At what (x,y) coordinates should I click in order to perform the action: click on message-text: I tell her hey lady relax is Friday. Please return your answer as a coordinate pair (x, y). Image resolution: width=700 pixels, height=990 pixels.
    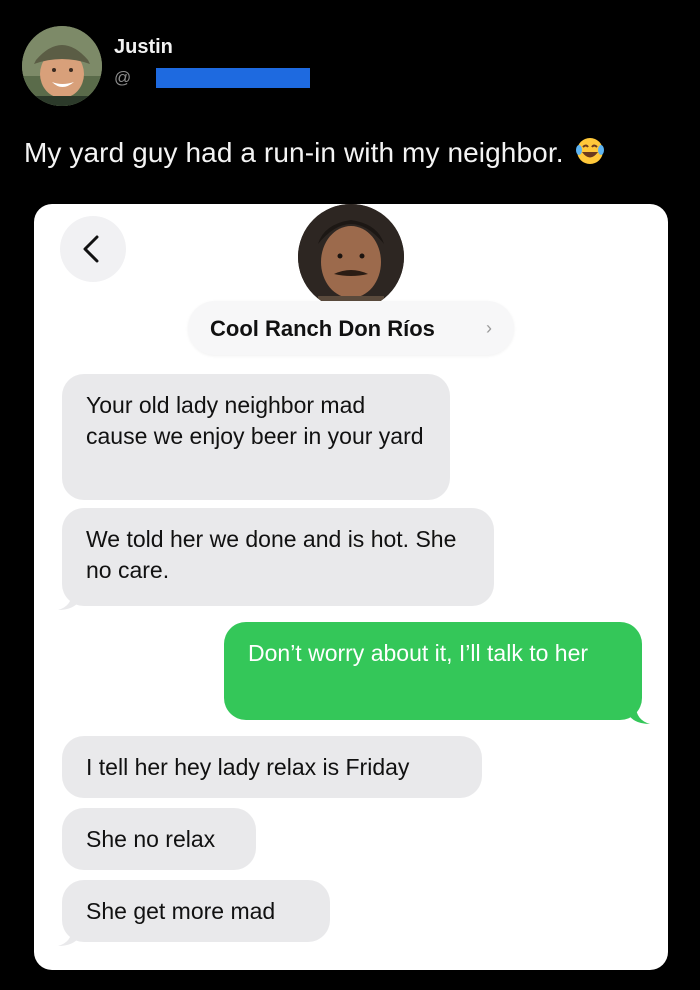
    Looking at the image, I should click on (248, 767).